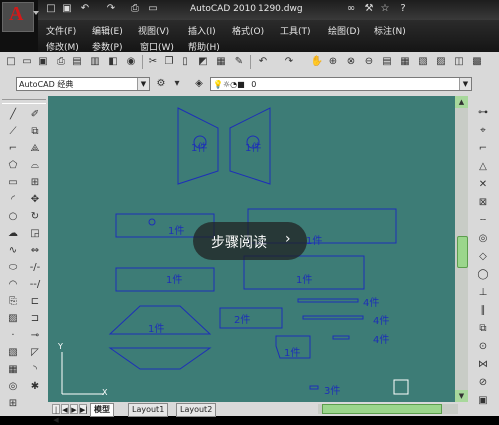 The height and width of the screenshot is (425, 499). Describe the element at coordinates (131, 62) in the screenshot. I see `3d-dwf-icon: ◉` at that location.